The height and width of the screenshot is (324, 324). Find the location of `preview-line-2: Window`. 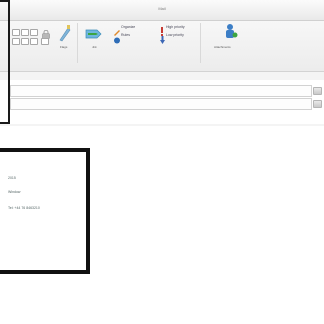

preview-line-2: Window is located at coordinates (14, 192).